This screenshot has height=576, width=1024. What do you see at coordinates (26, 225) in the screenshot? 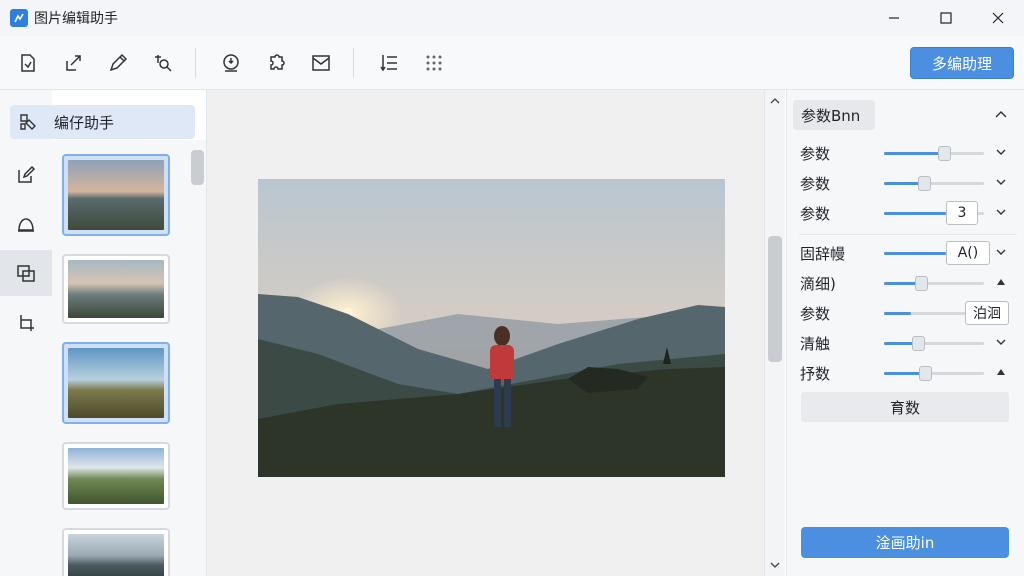
I see `rail-item-shape` at bounding box center [26, 225].